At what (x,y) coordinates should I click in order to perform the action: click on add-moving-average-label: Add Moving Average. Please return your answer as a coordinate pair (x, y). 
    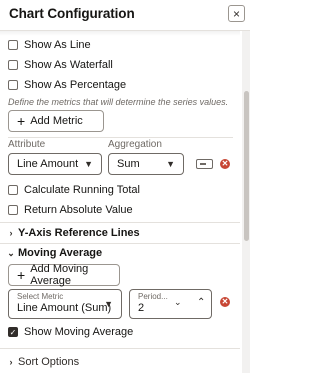
    Looking at the image, I should click on (59, 275).